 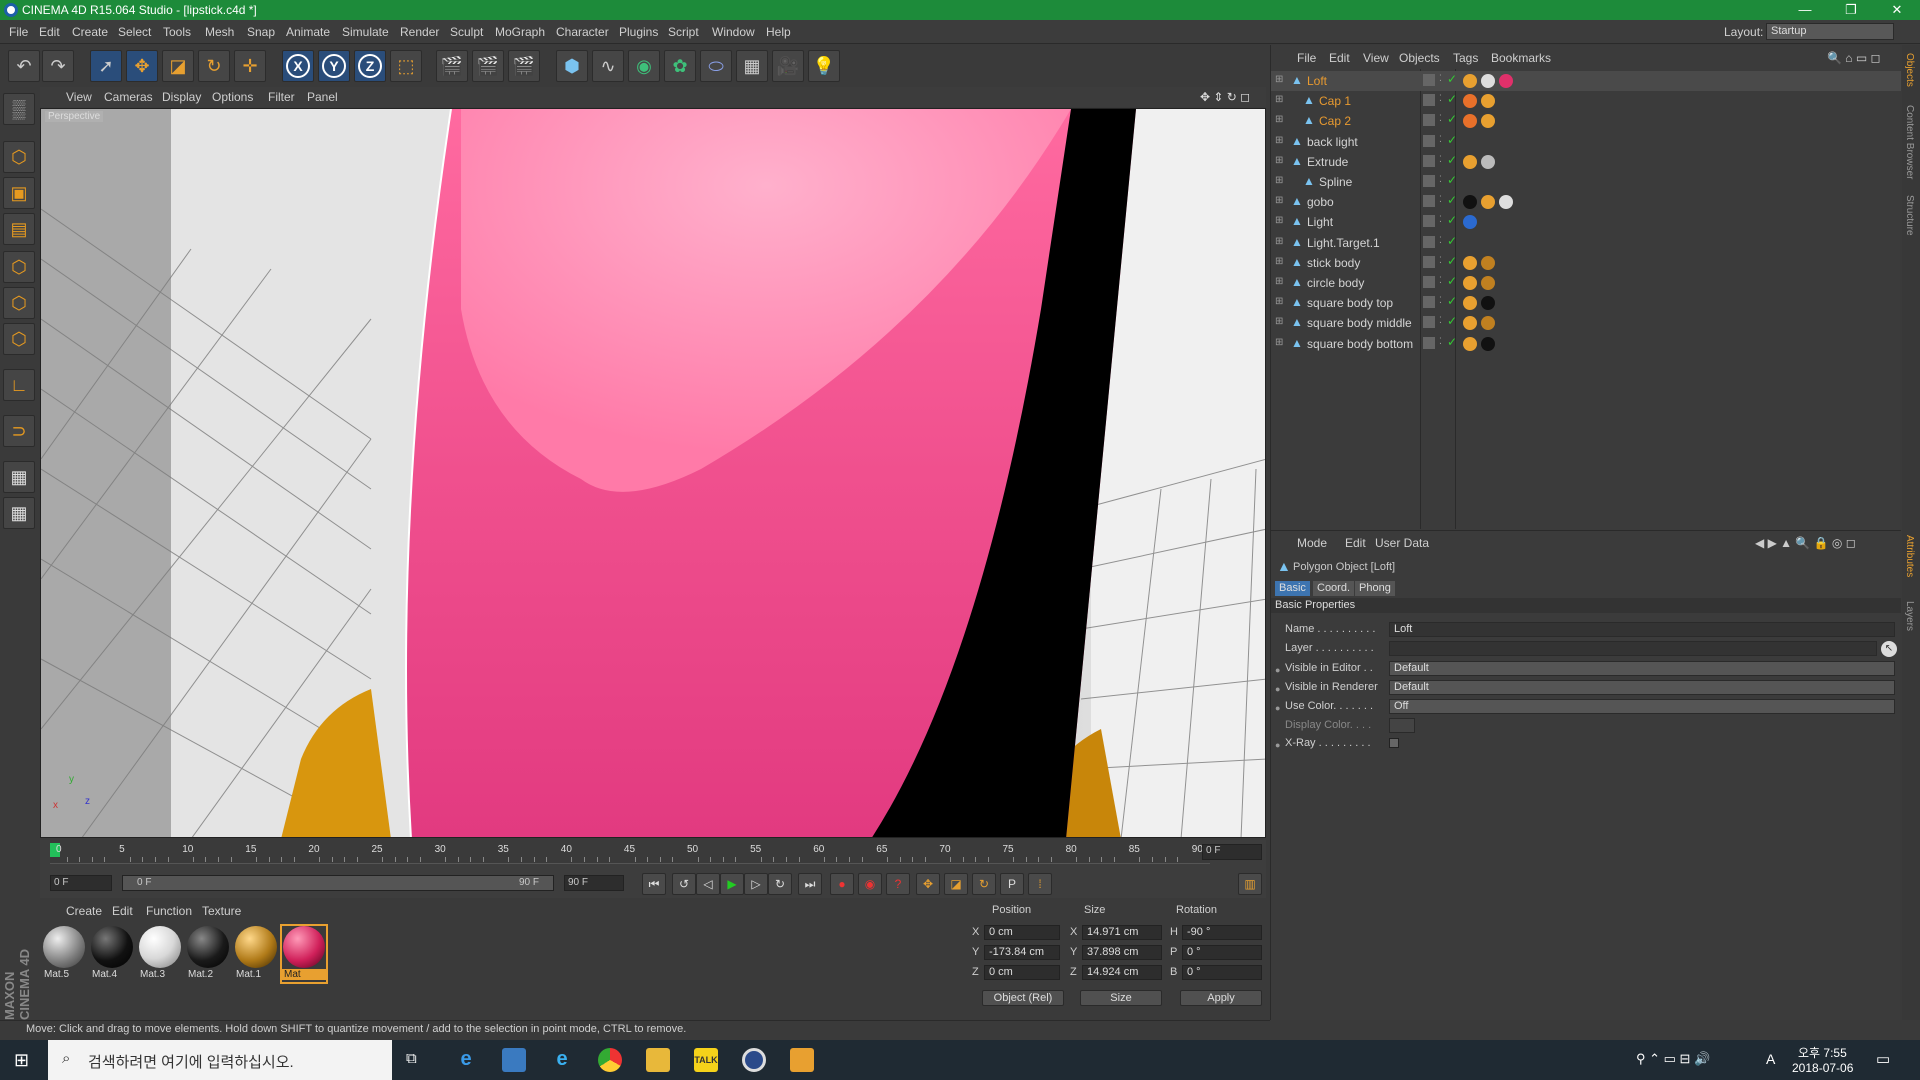 I want to click on coordinate-system-icon: ⬚, so click(x=406, y=66).